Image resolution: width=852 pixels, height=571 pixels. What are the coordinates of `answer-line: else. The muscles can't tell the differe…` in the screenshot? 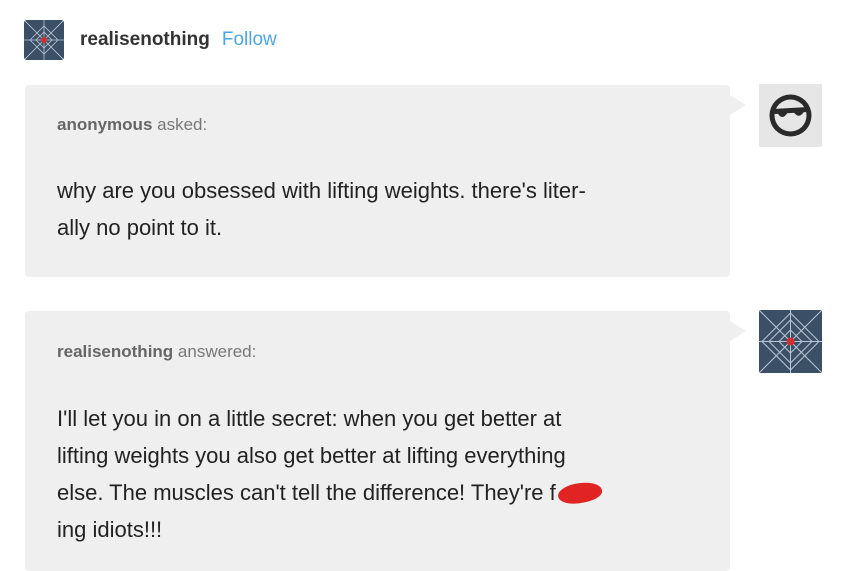 It's located at (306, 492).